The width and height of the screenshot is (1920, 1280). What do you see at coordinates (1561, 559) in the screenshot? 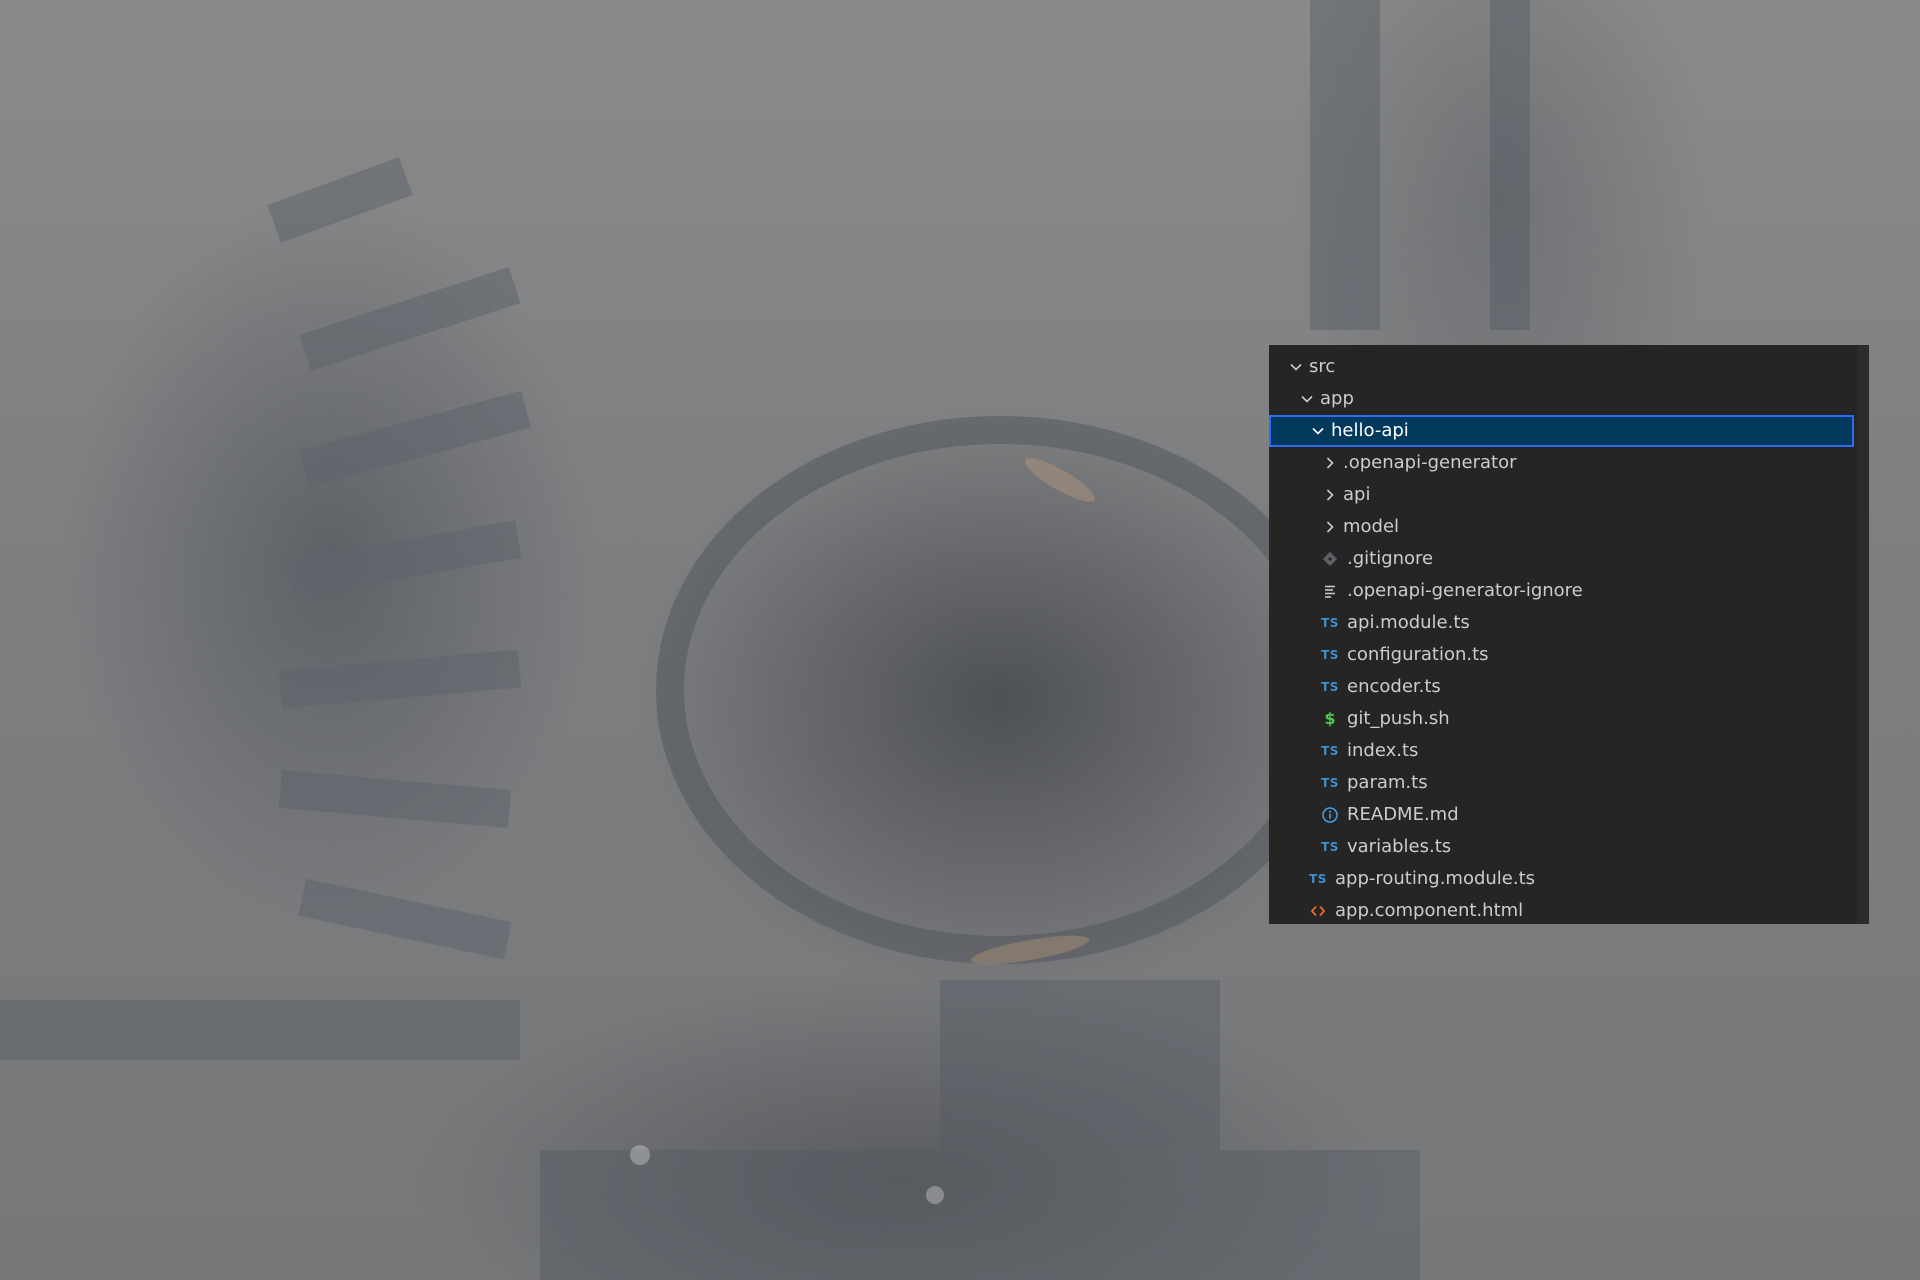
I see `tree-file-gitignore: .gitignore` at bounding box center [1561, 559].